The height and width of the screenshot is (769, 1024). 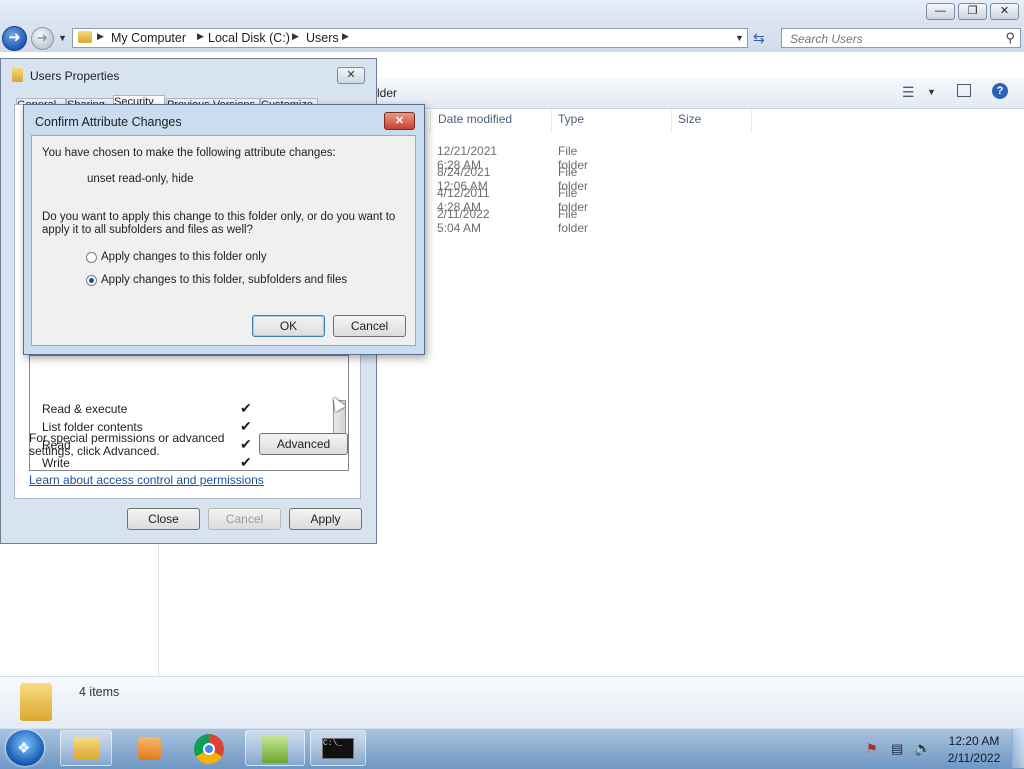 I want to click on search-box: ⚲, so click(x=901, y=38).